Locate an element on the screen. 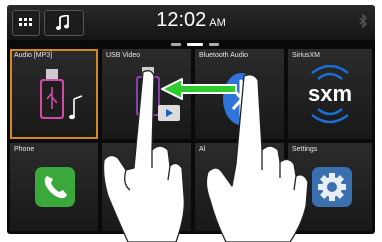 Image resolution: width=382 pixels, height=242 pixels. tile-label: Phone is located at coordinates (24, 149).